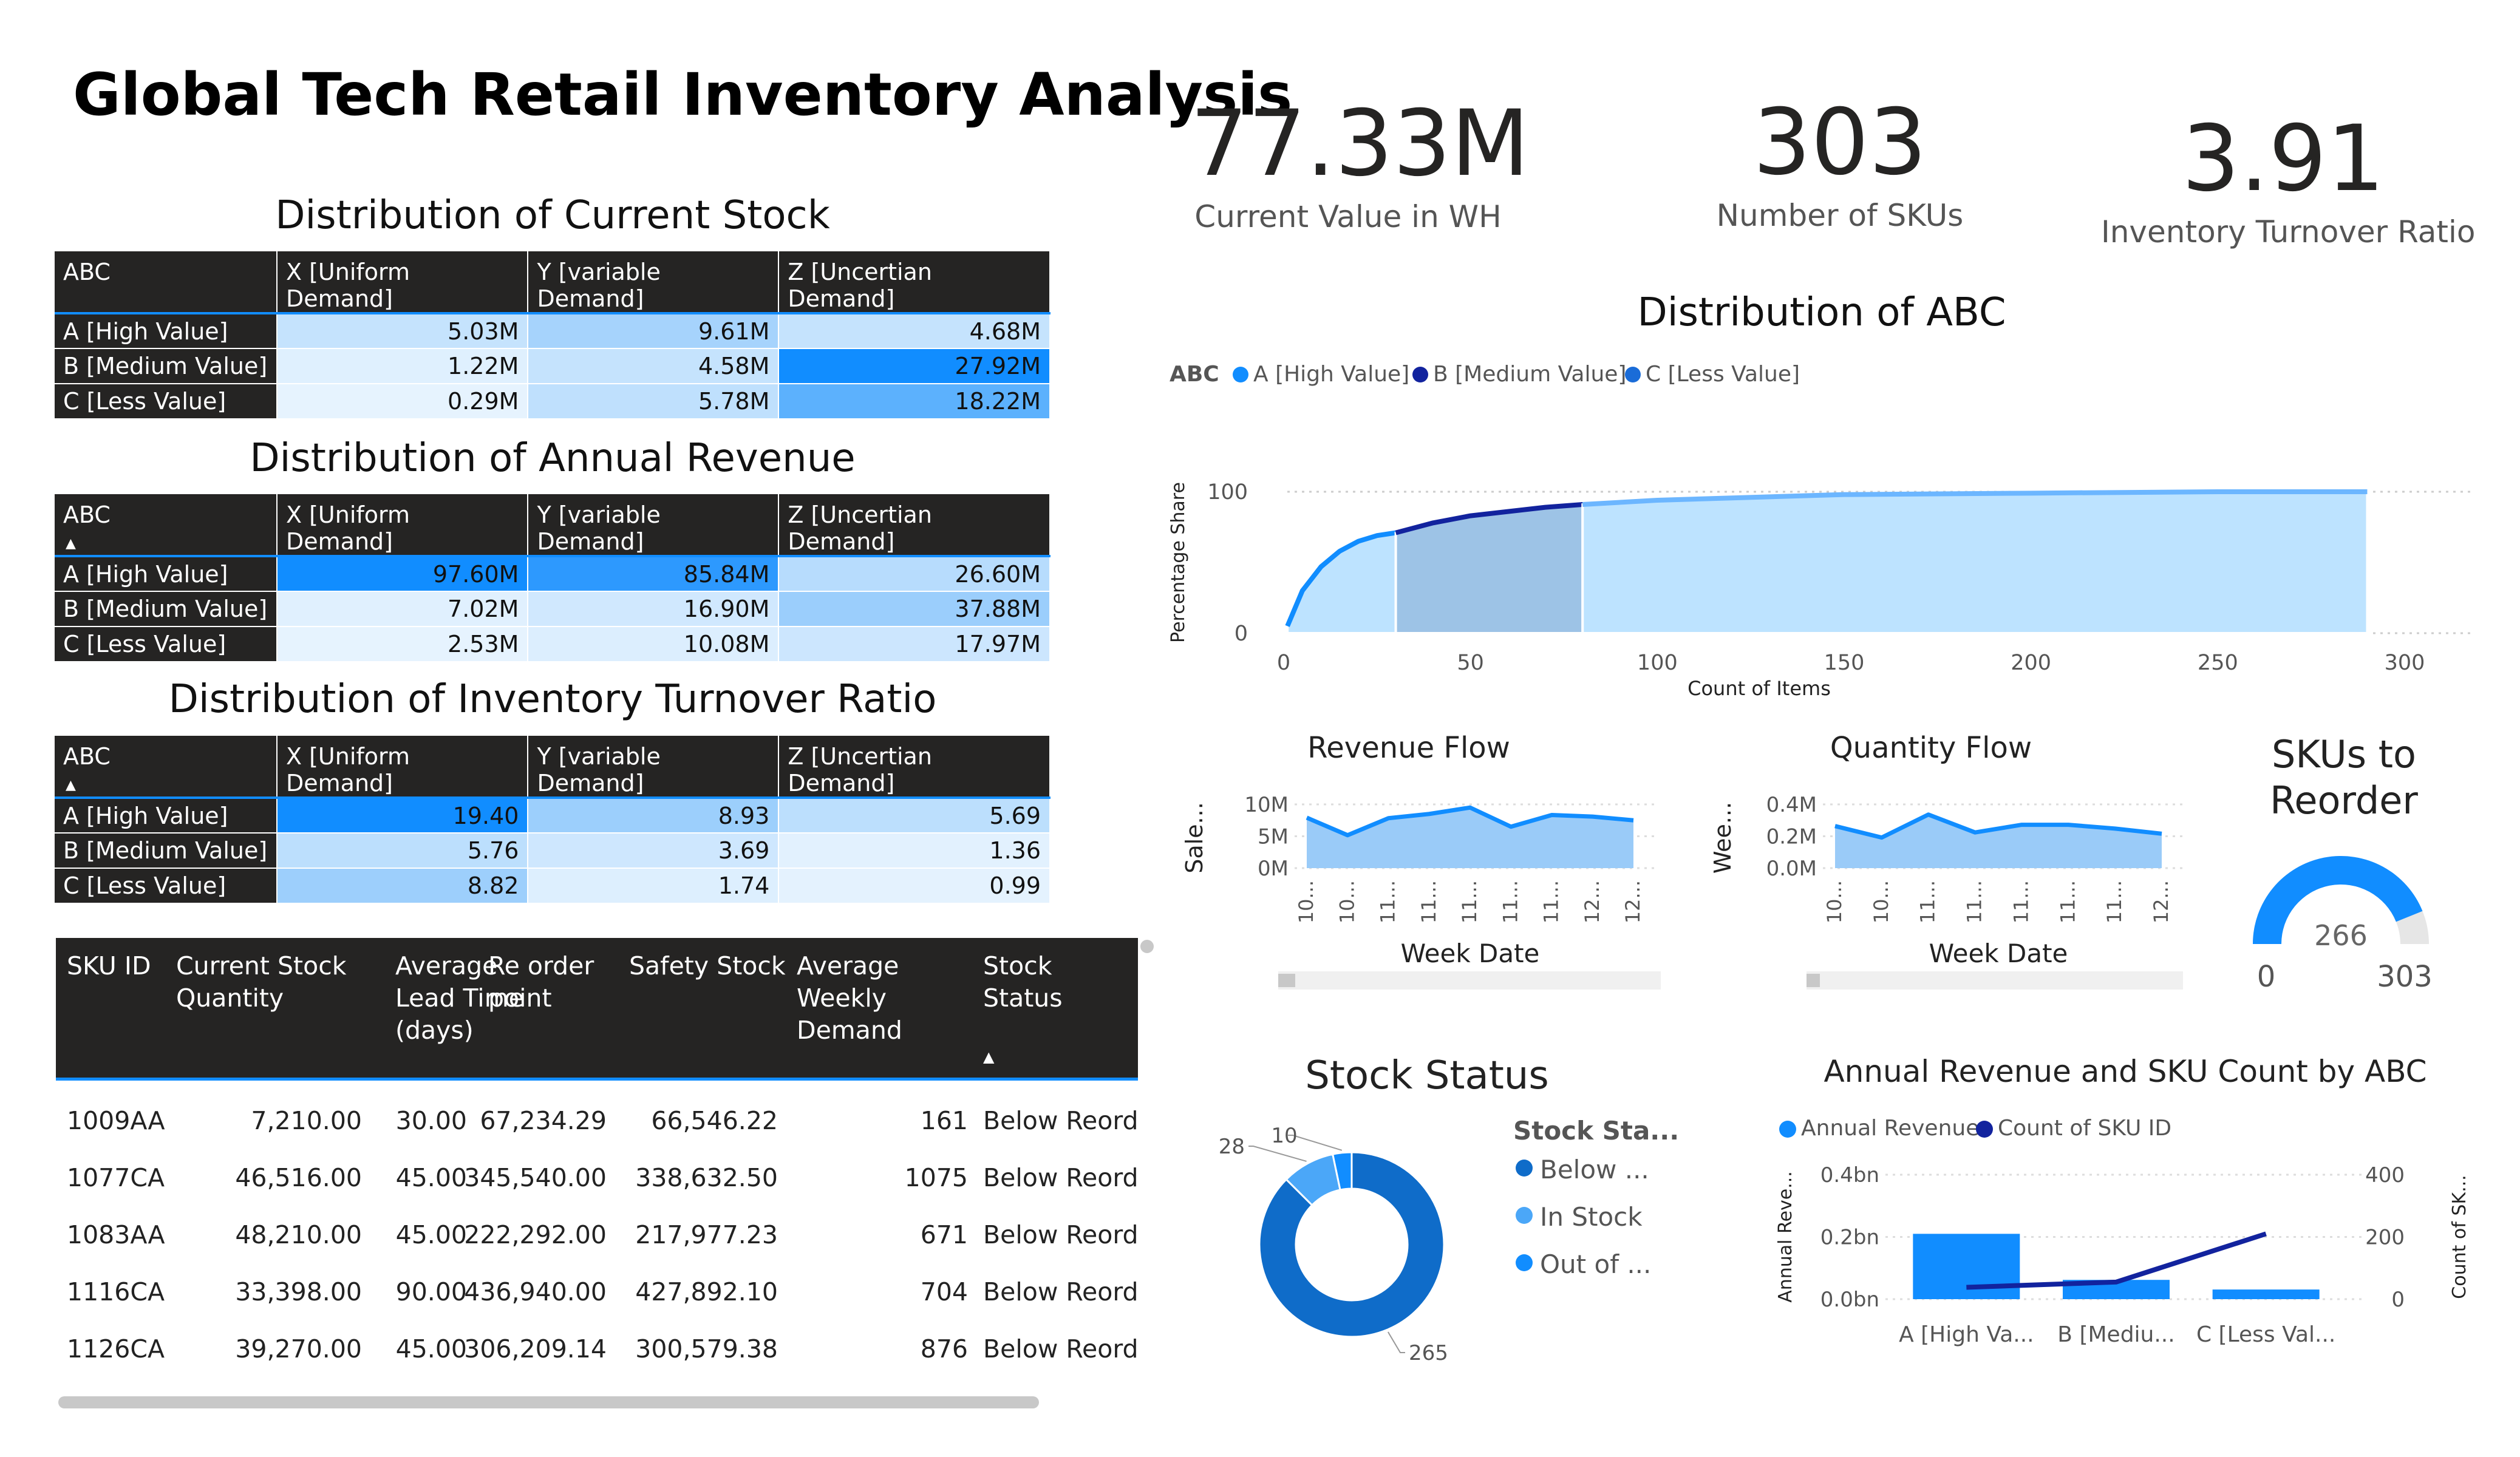 This screenshot has width=2520, height=1457. Describe the element at coordinates (654, 644) in the screenshot. I see `matrix-cell: 10.08M` at that location.